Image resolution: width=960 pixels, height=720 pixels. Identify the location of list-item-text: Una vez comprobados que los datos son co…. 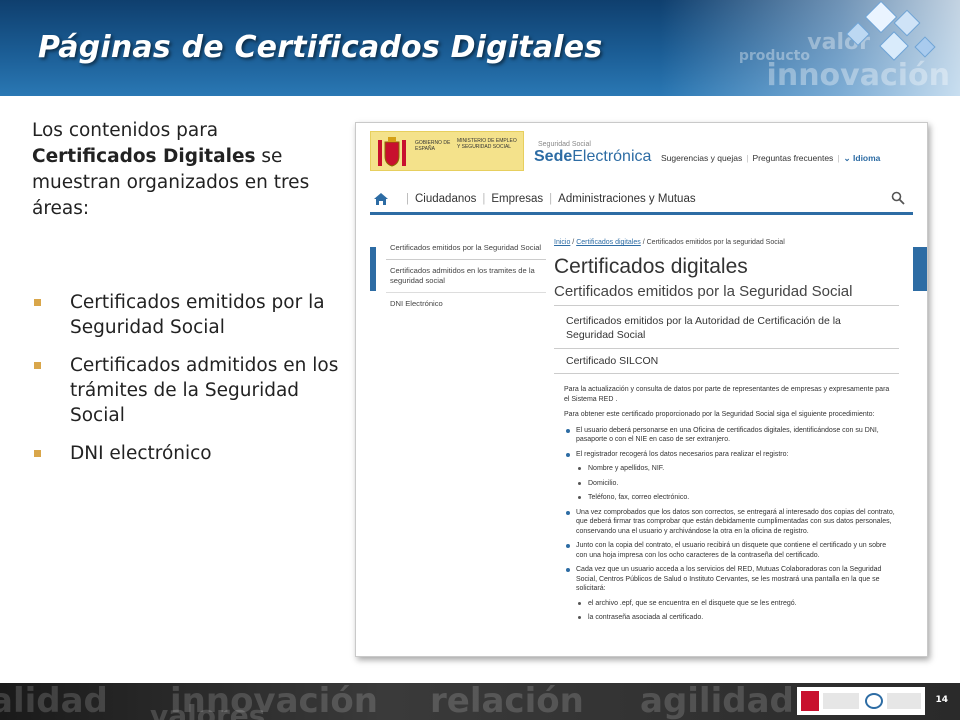
(735, 521).